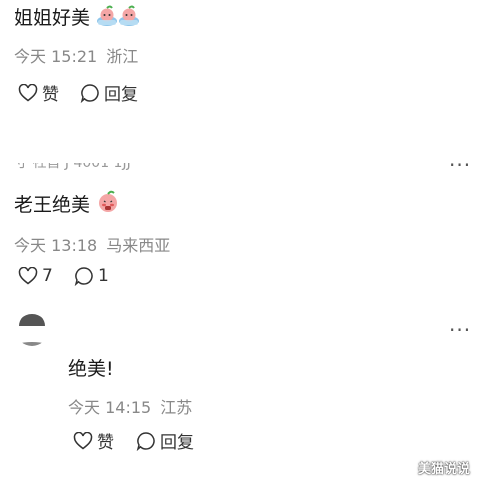  What do you see at coordinates (91, 369) in the screenshot?
I see `comment-text: 绝美!` at bounding box center [91, 369].